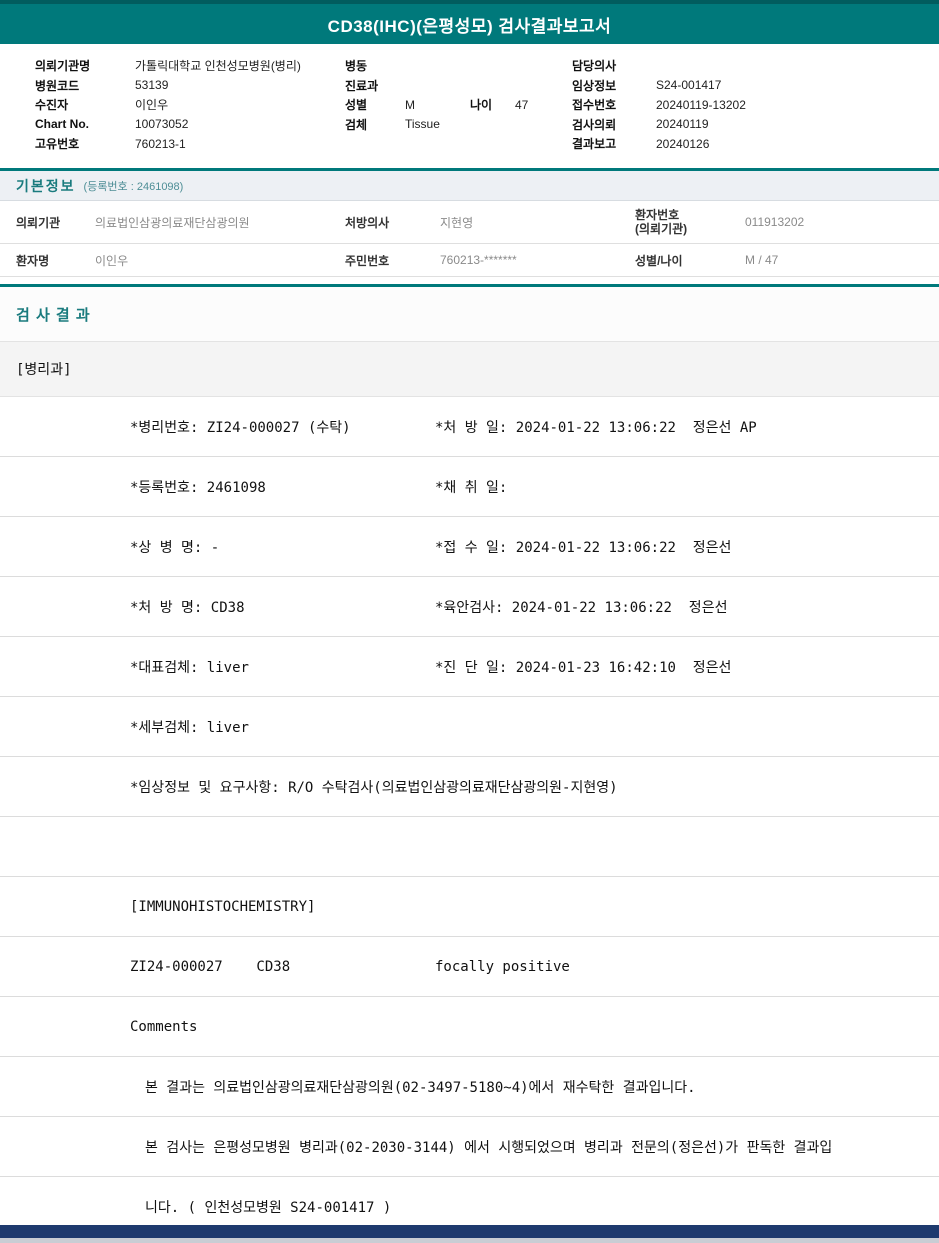  I want to click on result-right: *채 취 일:, so click(471, 487).